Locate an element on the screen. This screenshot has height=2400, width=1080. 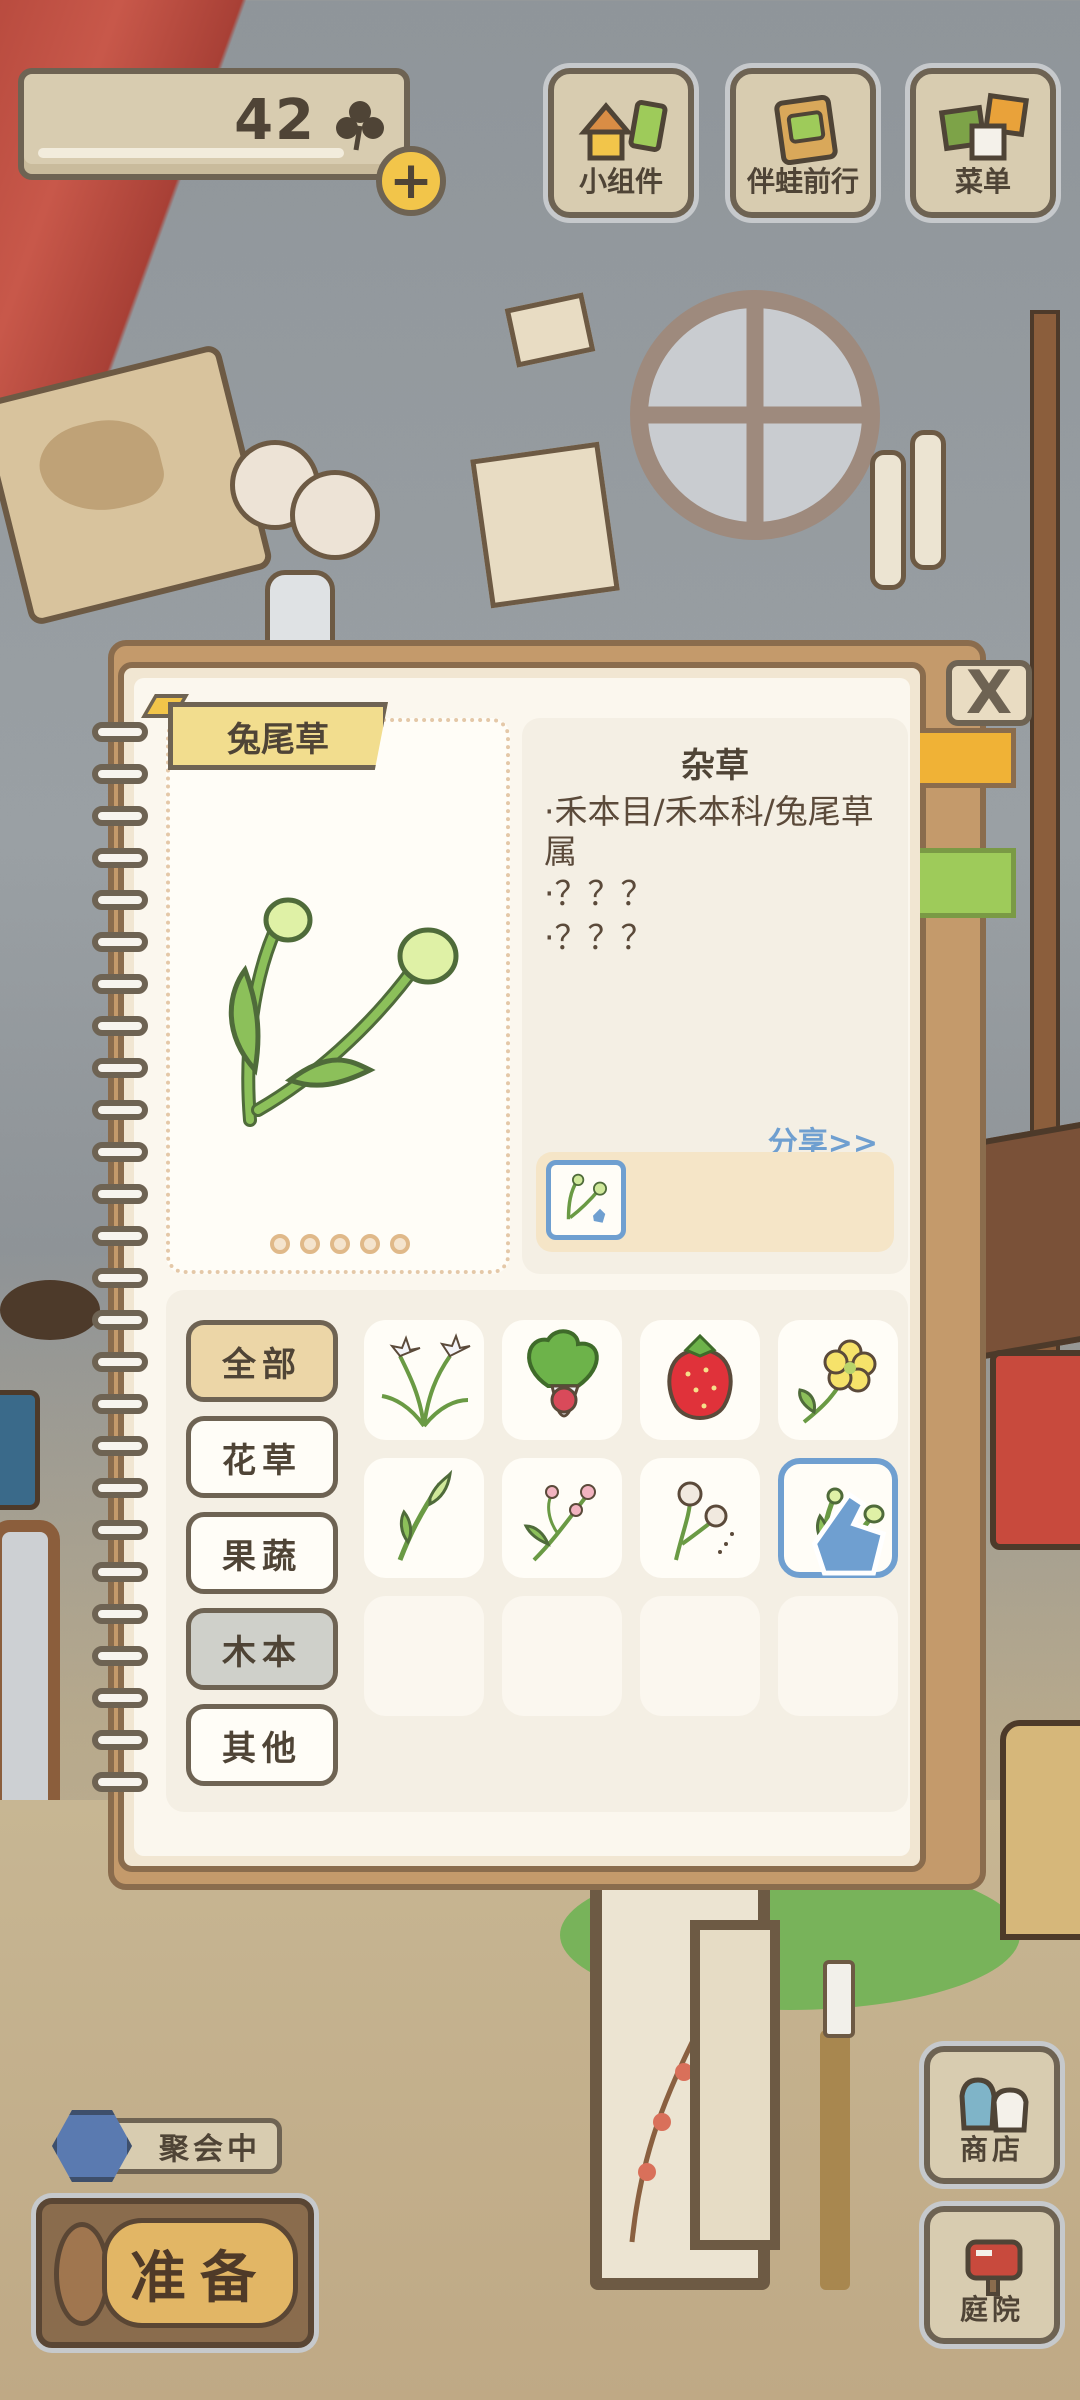
item-name-ribbon: 兔尾草 is located at coordinates (278, 736).